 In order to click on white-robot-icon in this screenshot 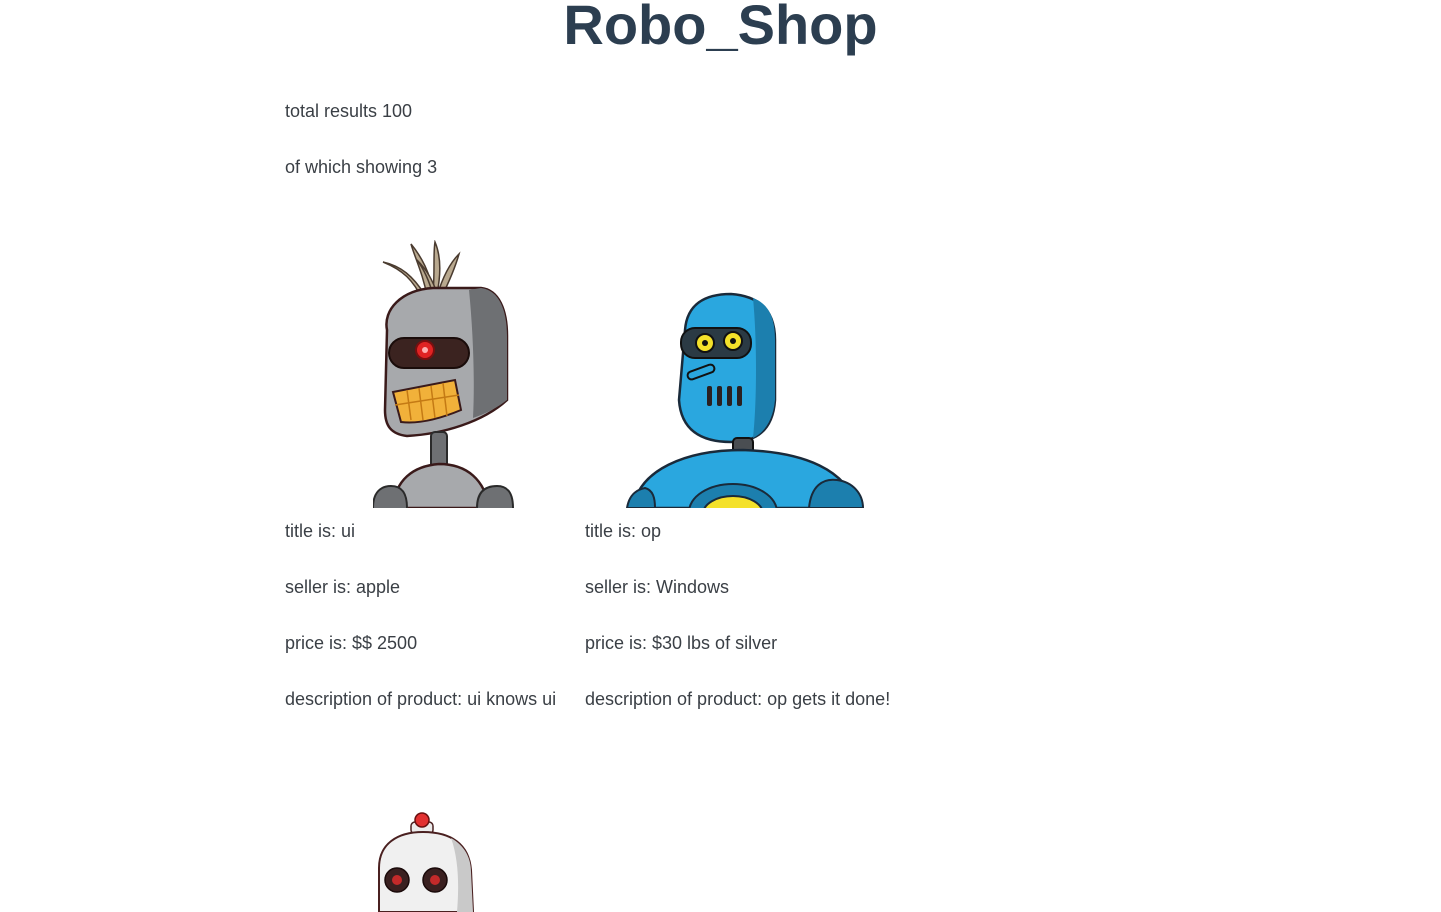, I will do `click(426, 861)`.